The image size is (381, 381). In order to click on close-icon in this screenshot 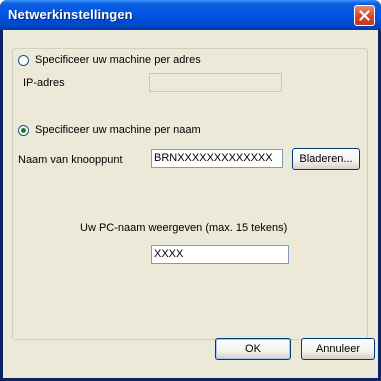, I will do `click(364, 15)`.